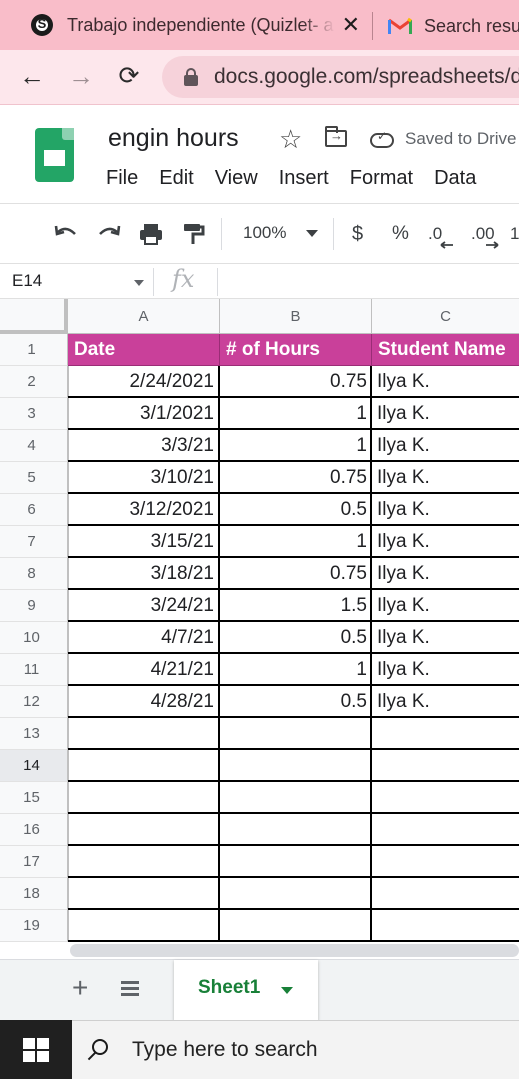 The height and width of the screenshot is (1079, 519). I want to click on cell-b2: 0.75, so click(296, 382).